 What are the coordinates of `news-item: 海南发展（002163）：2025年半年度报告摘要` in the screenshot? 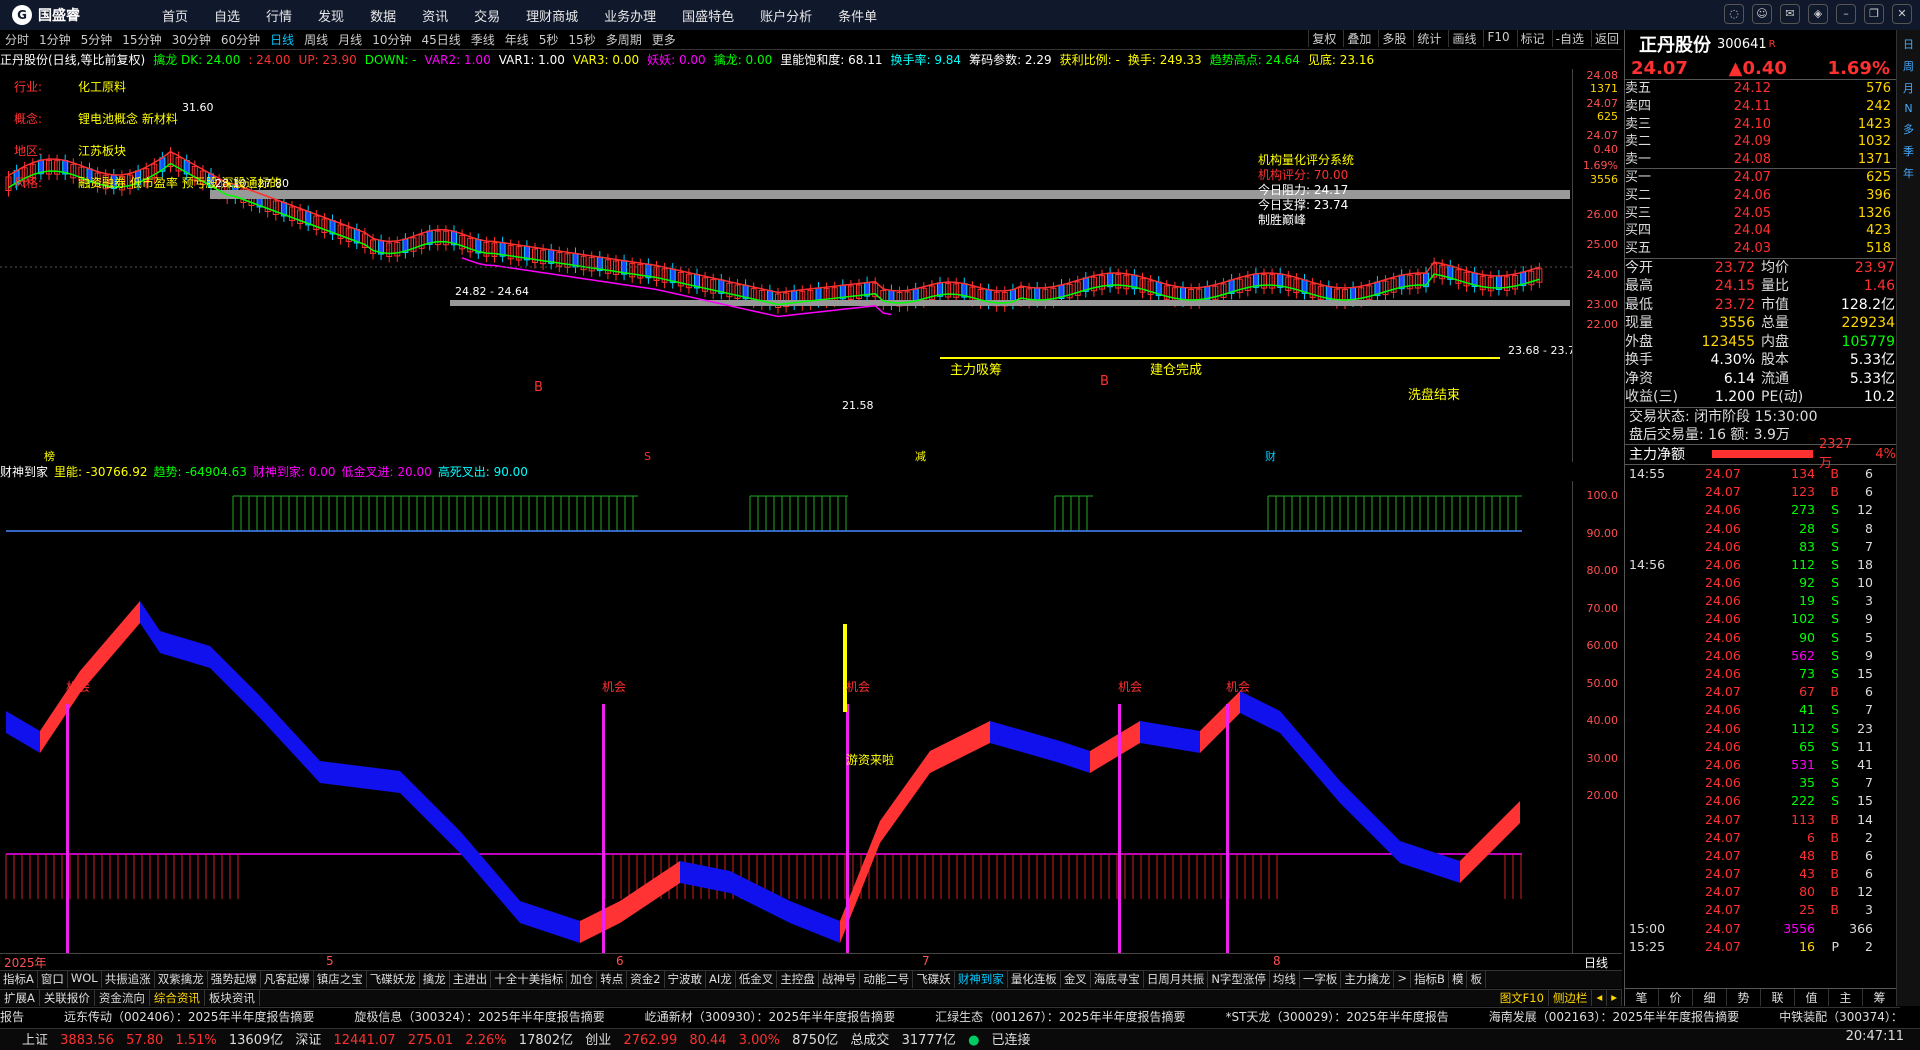 It's located at (1614, 1017).